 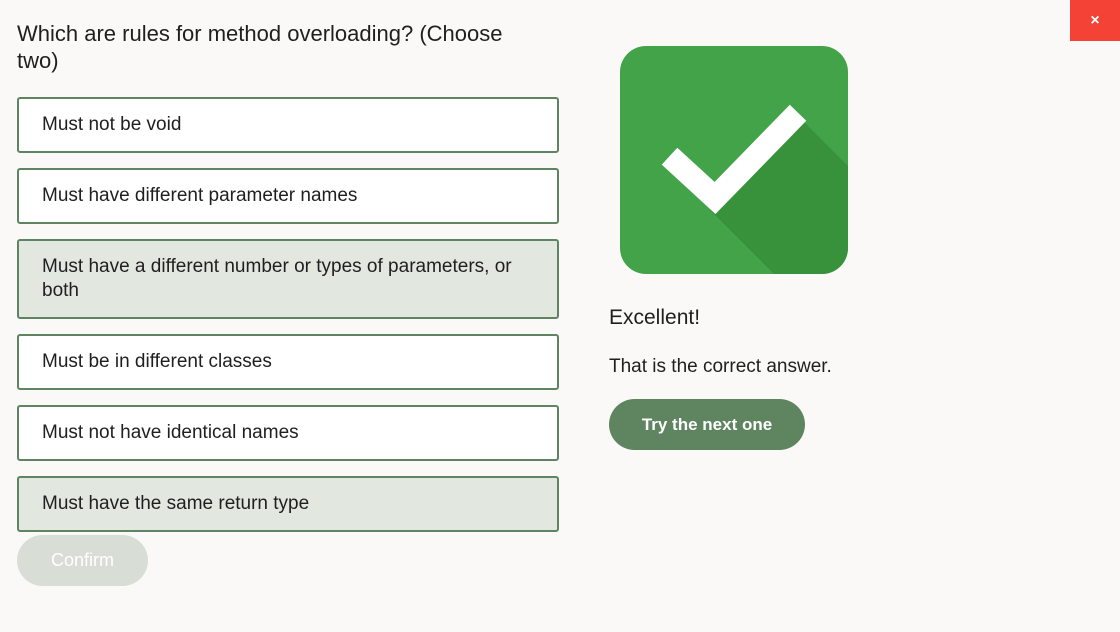 I want to click on feedback-title: Excellent!, so click(x=655, y=317).